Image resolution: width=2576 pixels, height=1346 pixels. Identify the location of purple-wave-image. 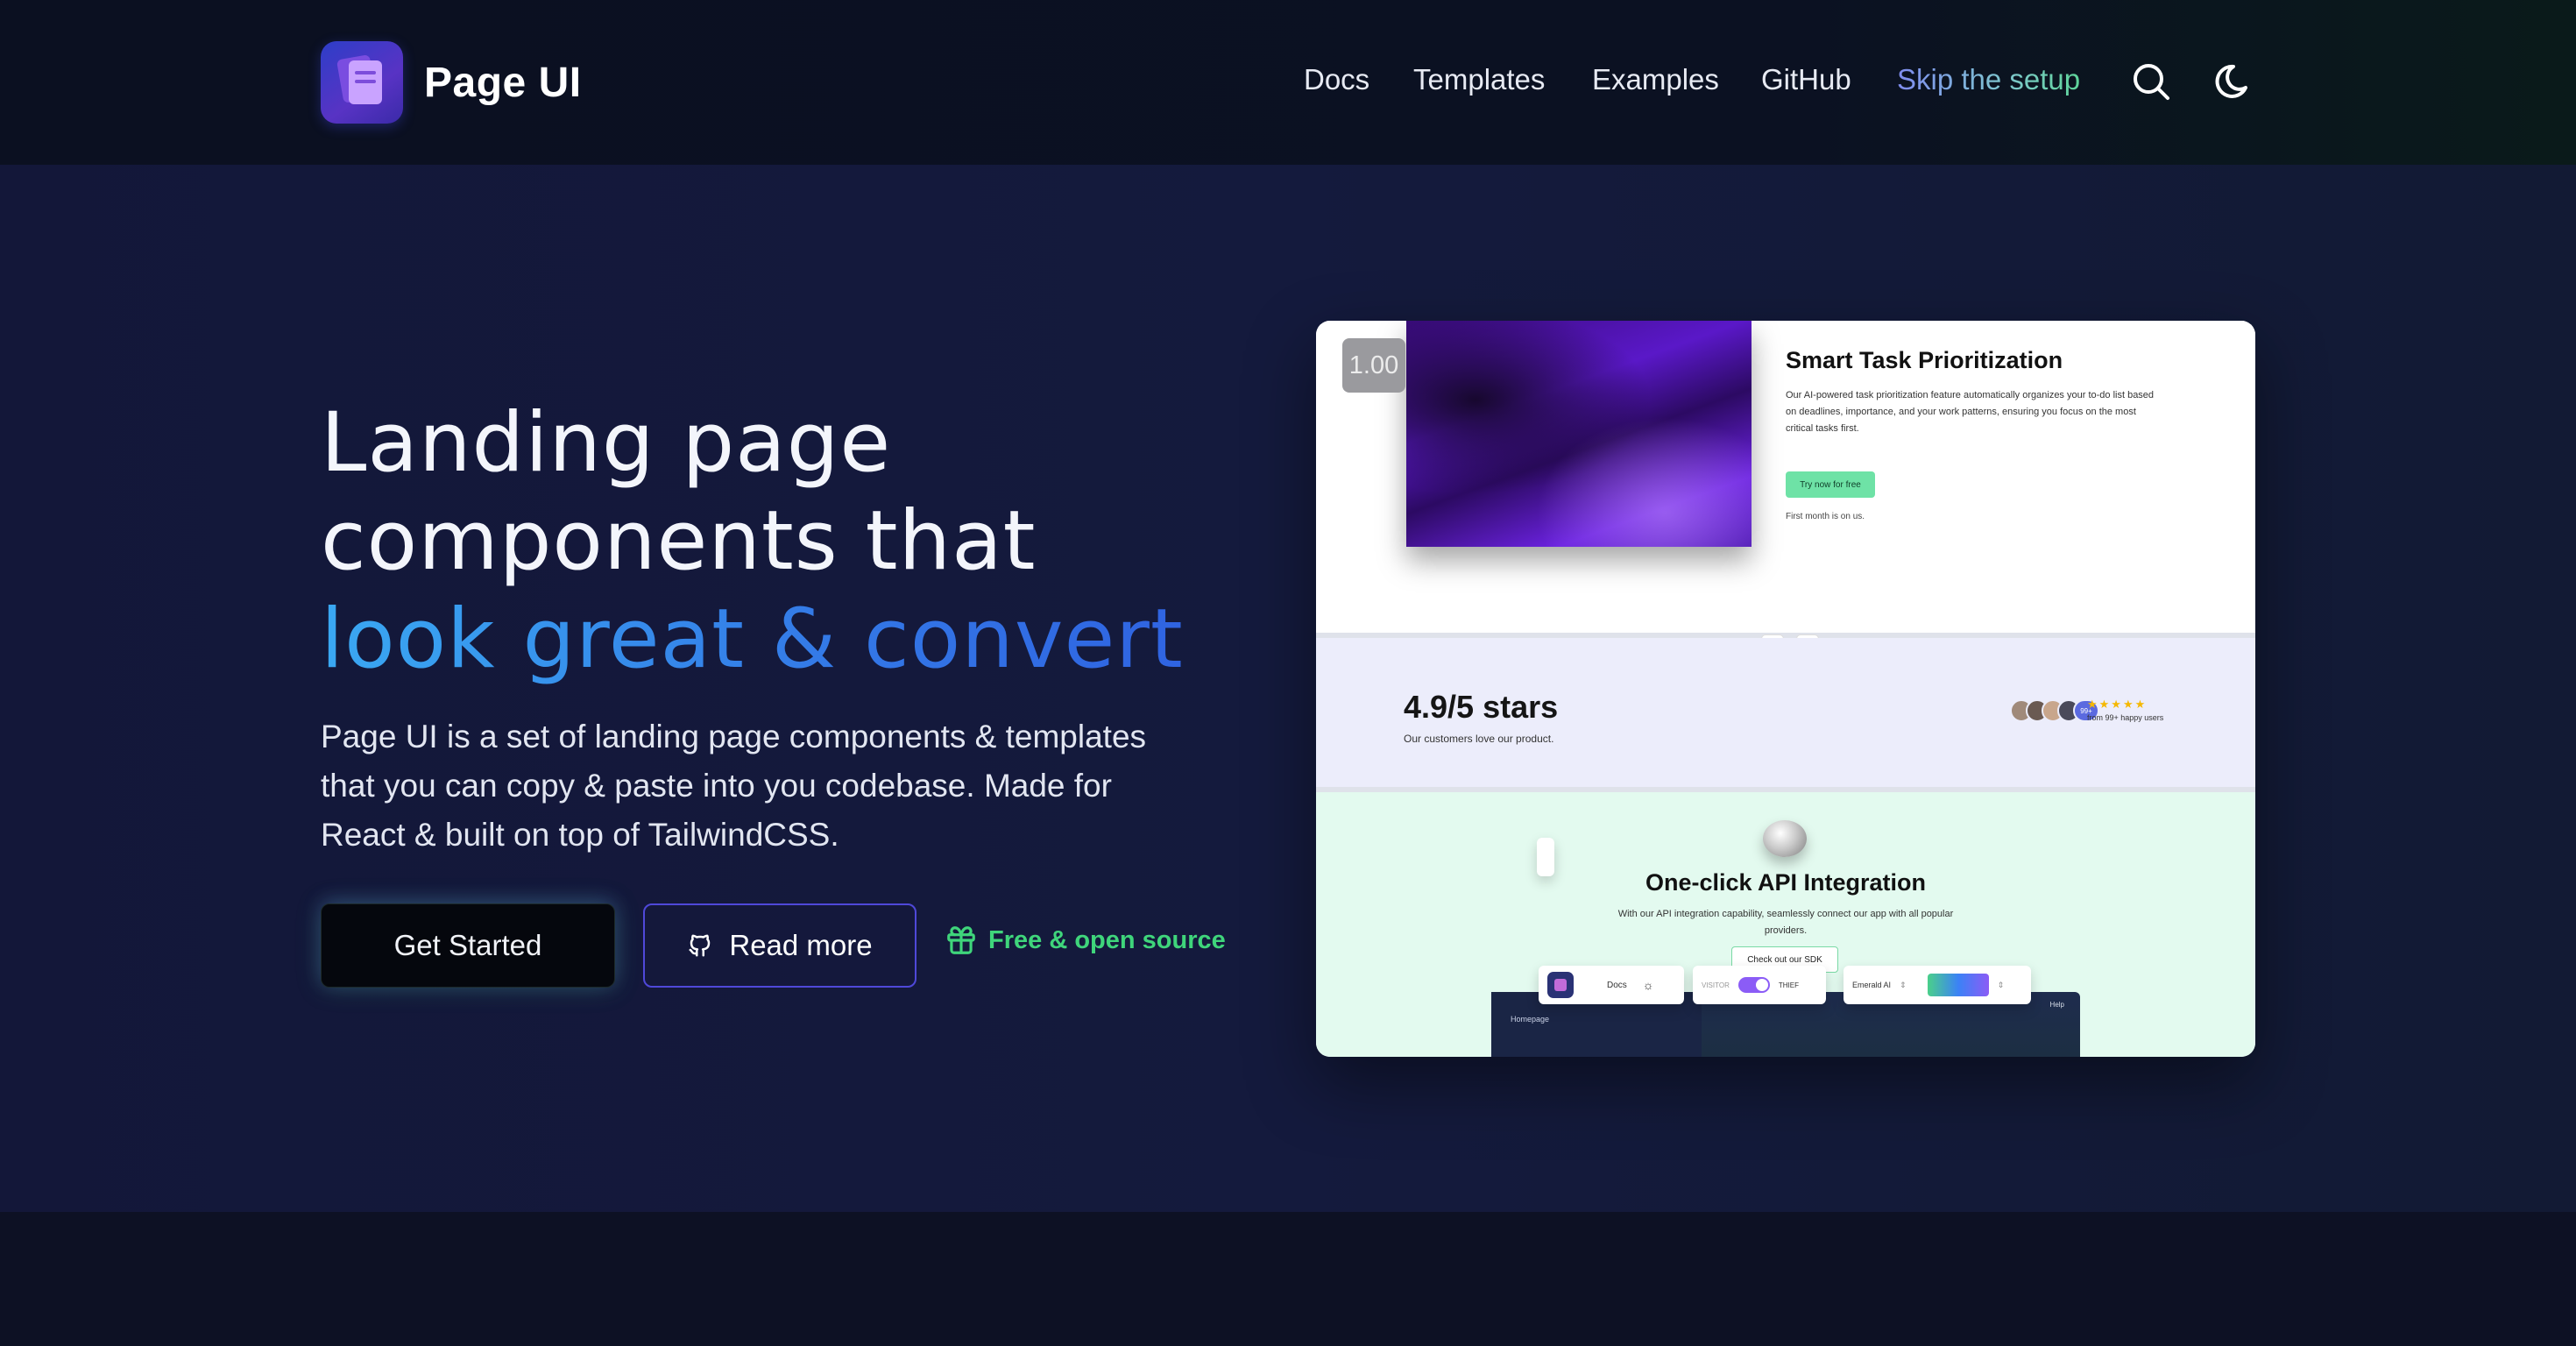
(1579, 434).